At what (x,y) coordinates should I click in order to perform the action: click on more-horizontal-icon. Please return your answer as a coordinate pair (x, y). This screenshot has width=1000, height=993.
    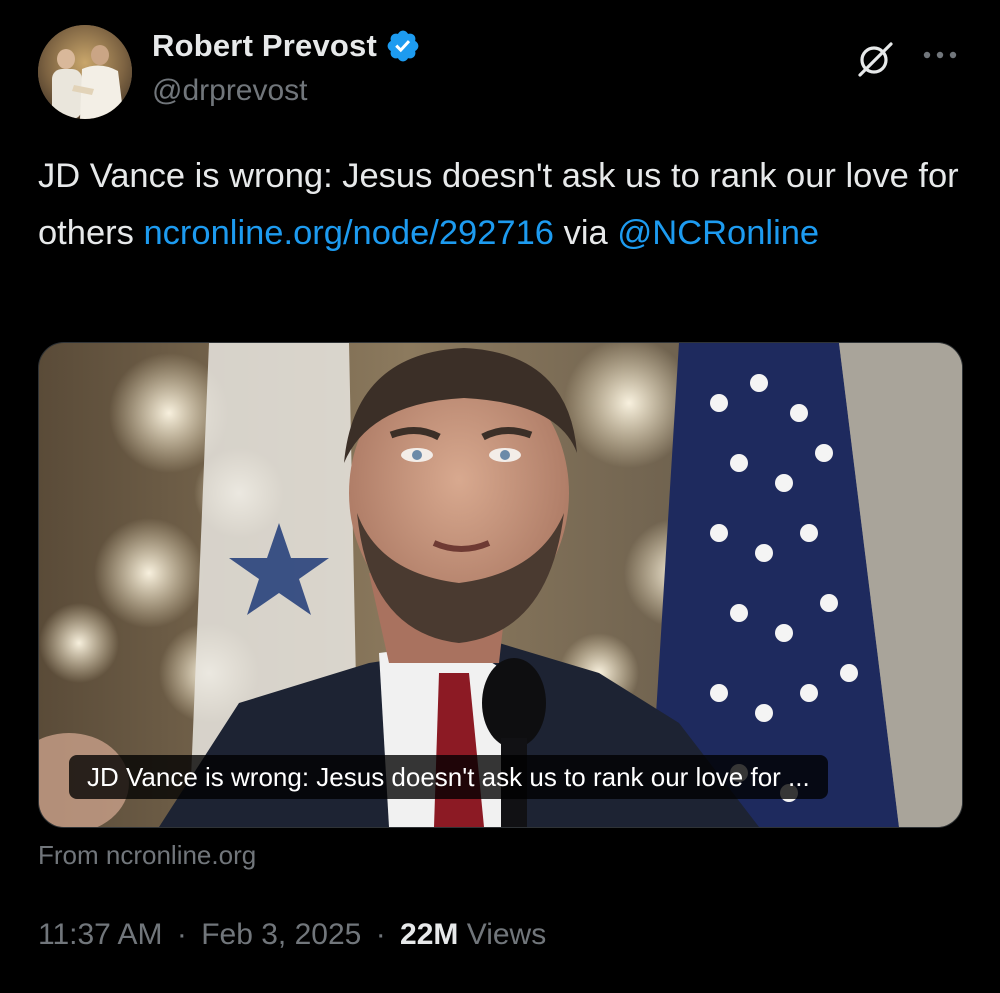
    Looking at the image, I should click on (940, 55).